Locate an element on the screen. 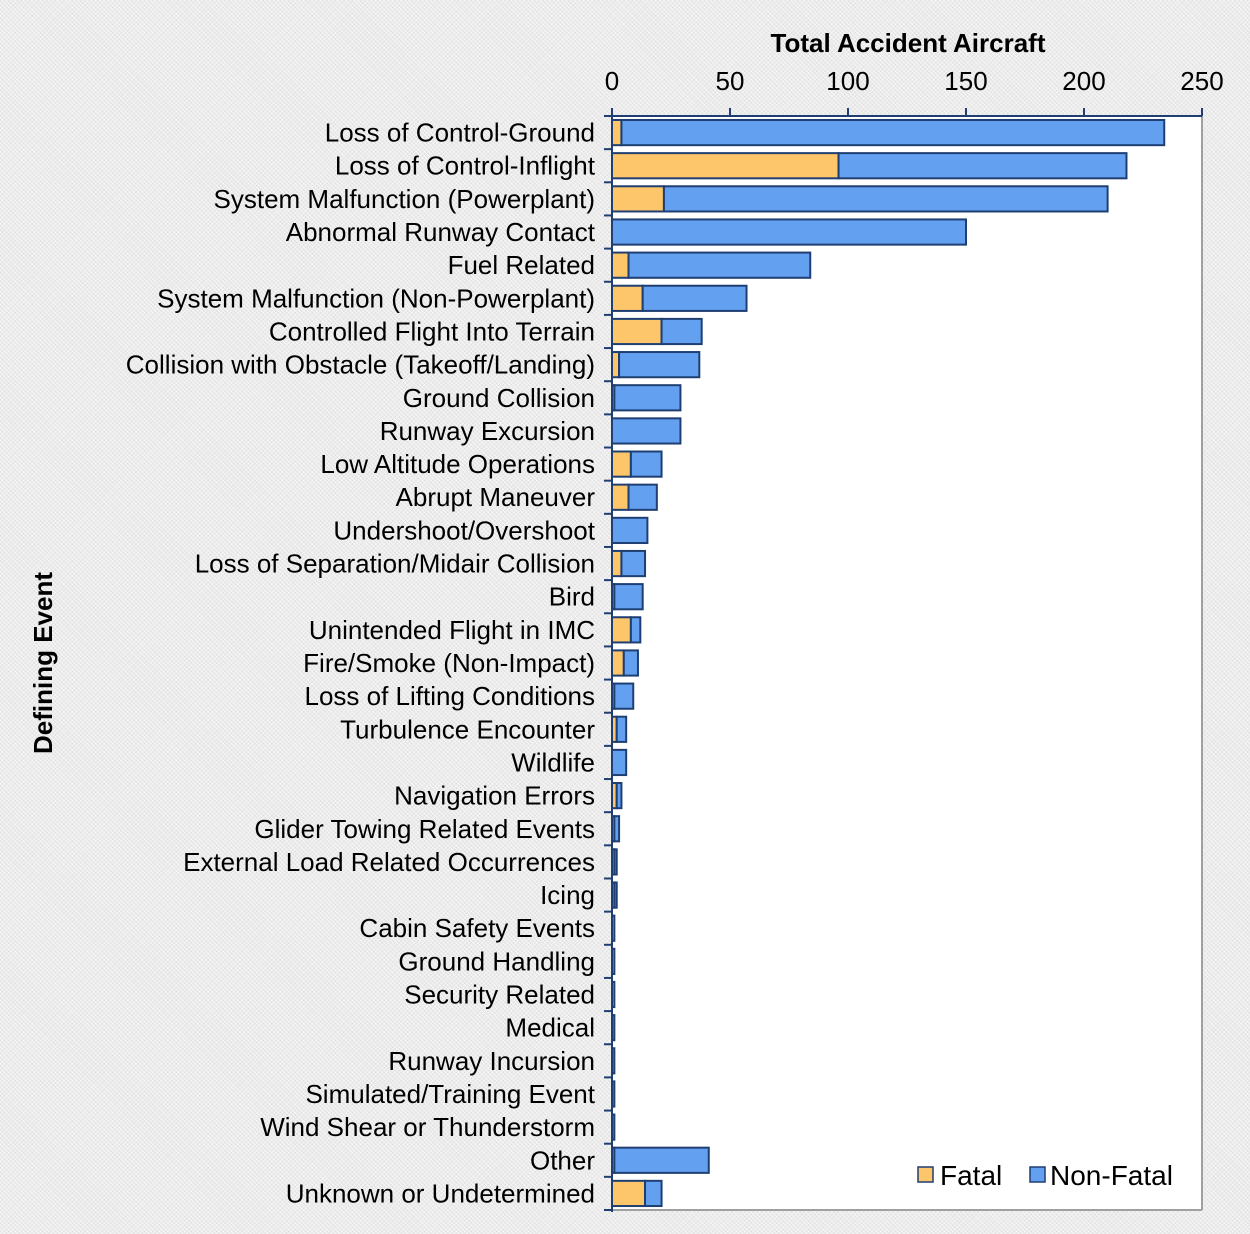 This screenshot has width=1250, height=1234. x-tick-label: 200 is located at coordinates (1083, 81).